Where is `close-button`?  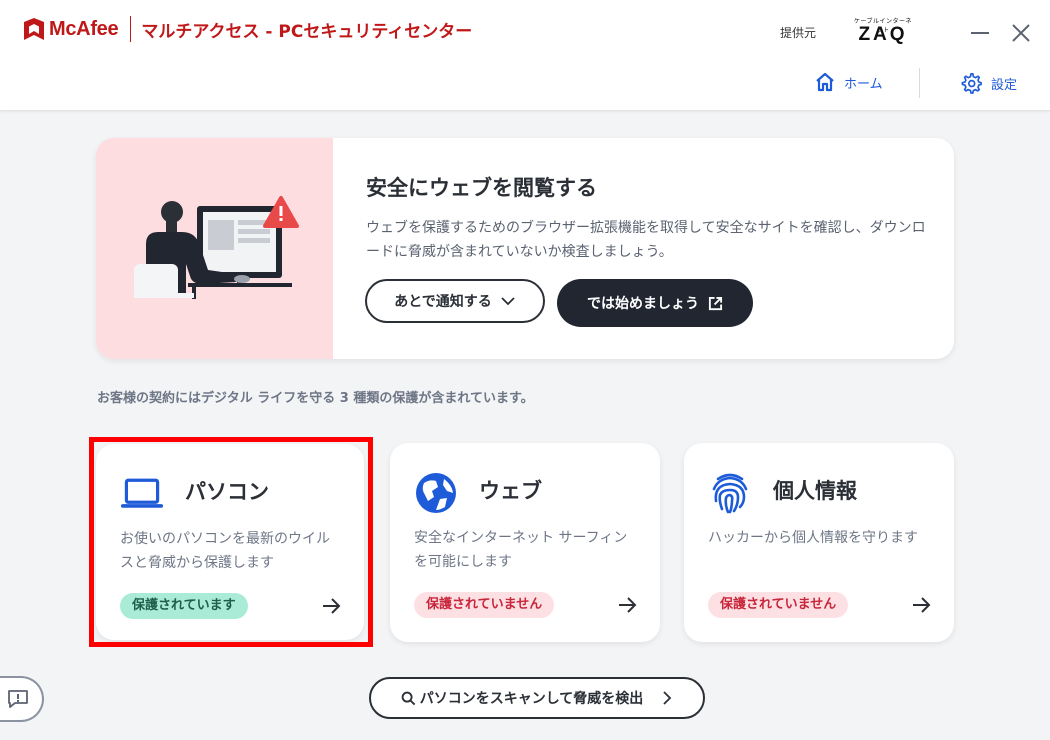
close-button is located at coordinates (1021, 33).